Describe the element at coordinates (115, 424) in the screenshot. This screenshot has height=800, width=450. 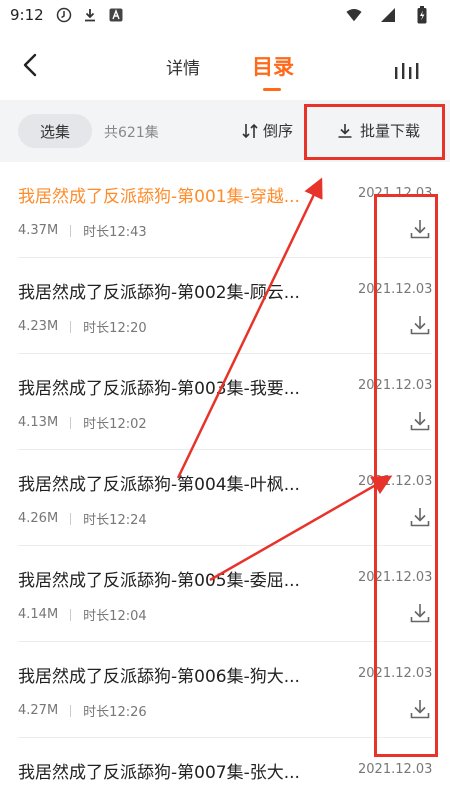
I see `episode-duration: 时长12:02` at that location.